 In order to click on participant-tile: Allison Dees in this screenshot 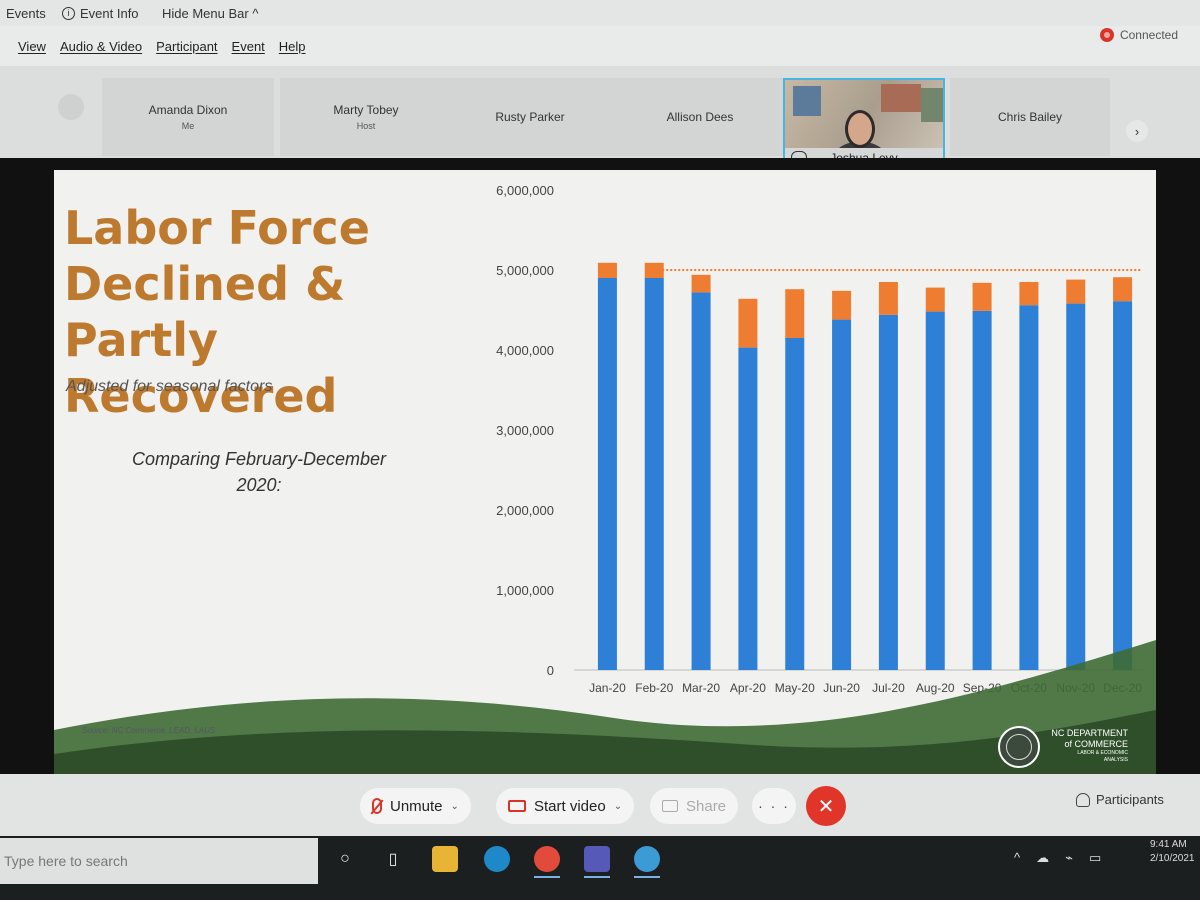, I will do `click(700, 117)`.